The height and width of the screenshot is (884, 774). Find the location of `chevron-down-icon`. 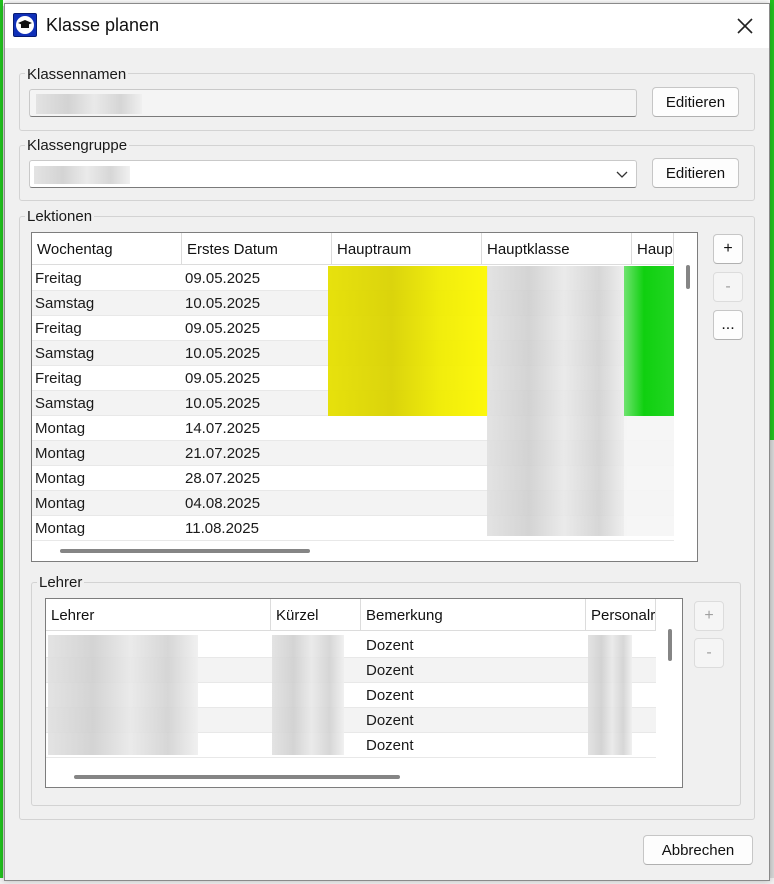

chevron-down-icon is located at coordinates (622, 175).